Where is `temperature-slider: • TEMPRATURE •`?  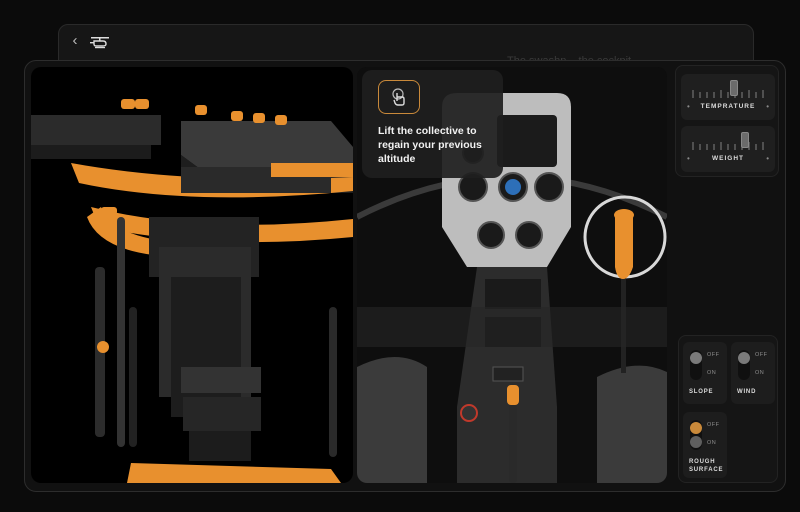
temperature-slider: • TEMPRATURE • is located at coordinates (728, 97).